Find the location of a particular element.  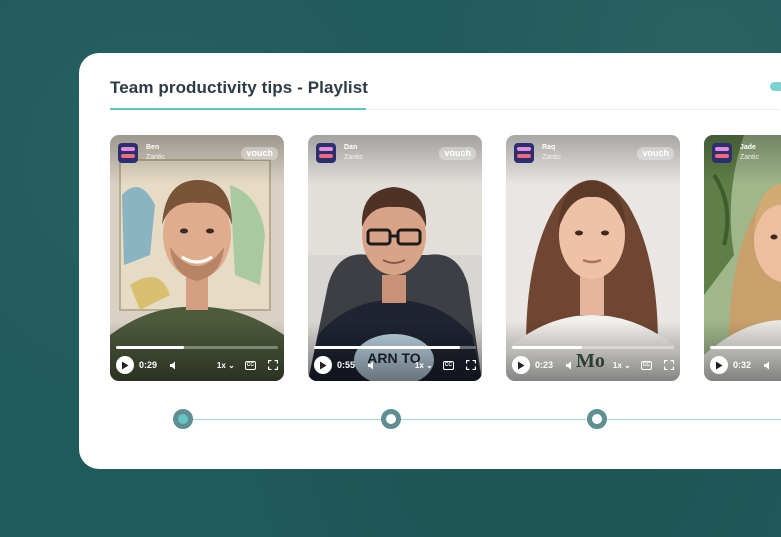

playlist-title: Team productivity tips - Playlist is located at coordinates (239, 87).